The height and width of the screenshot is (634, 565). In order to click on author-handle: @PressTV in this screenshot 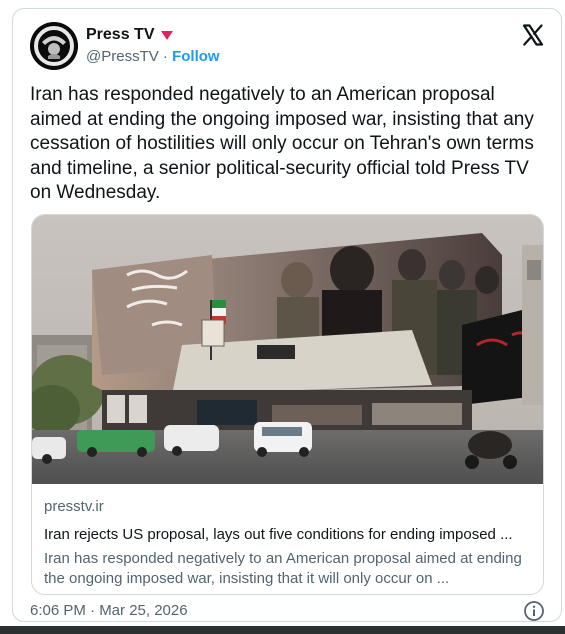, I will do `click(122, 56)`.